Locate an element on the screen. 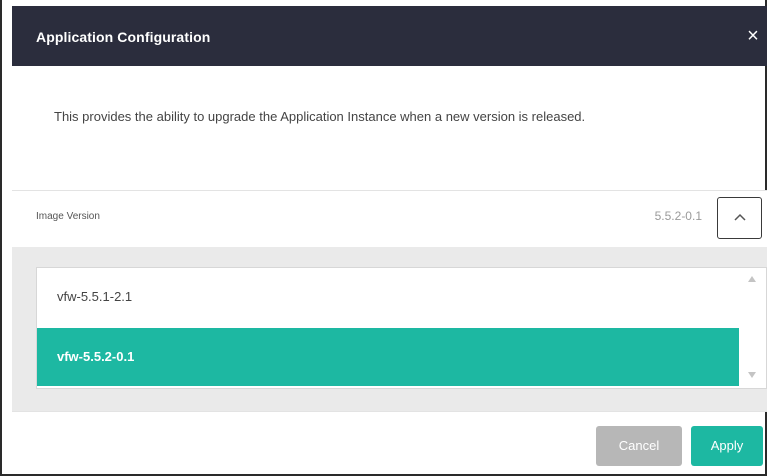  close-icon: × is located at coordinates (753, 36).